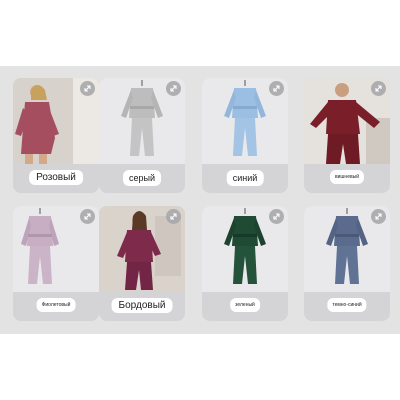  What do you see at coordinates (347, 305) in the screenshot?
I see `variant-label: темно-синий` at bounding box center [347, 305].